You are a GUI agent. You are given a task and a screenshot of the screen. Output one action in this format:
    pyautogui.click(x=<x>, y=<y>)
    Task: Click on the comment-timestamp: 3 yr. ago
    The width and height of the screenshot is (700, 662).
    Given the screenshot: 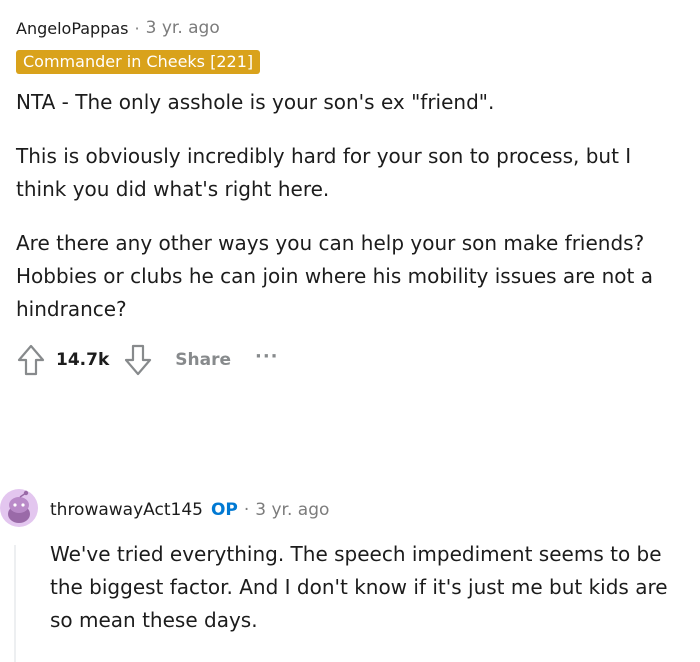 What is the action you would take?
    pyautogui.click(x=183, y=28)
    